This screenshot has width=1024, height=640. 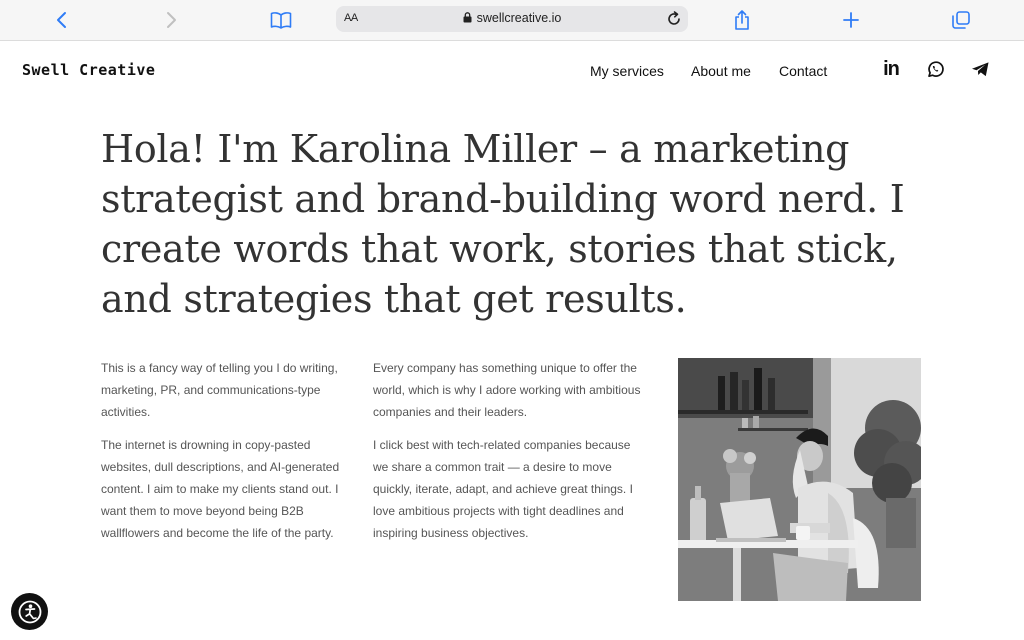 What do you see at coordinates (519, 18) in the screenshot?
I see `url-text: swellcreative.io` at bounding box center [519, 18].